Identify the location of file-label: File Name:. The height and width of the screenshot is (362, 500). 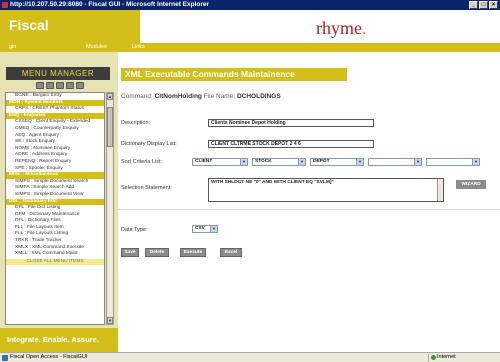
(219, 96).